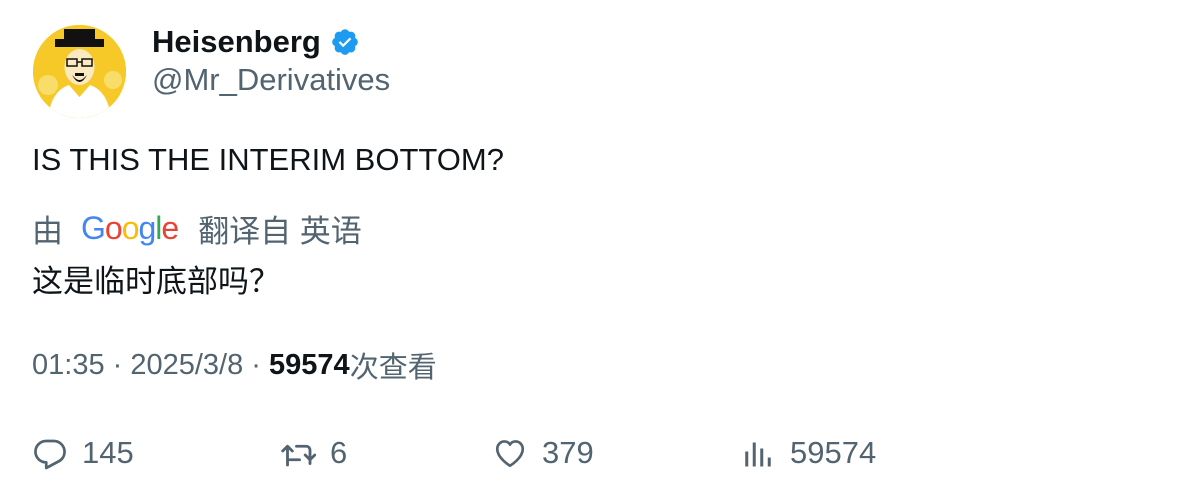  I want to click on reply-icon, so click(50, 454).